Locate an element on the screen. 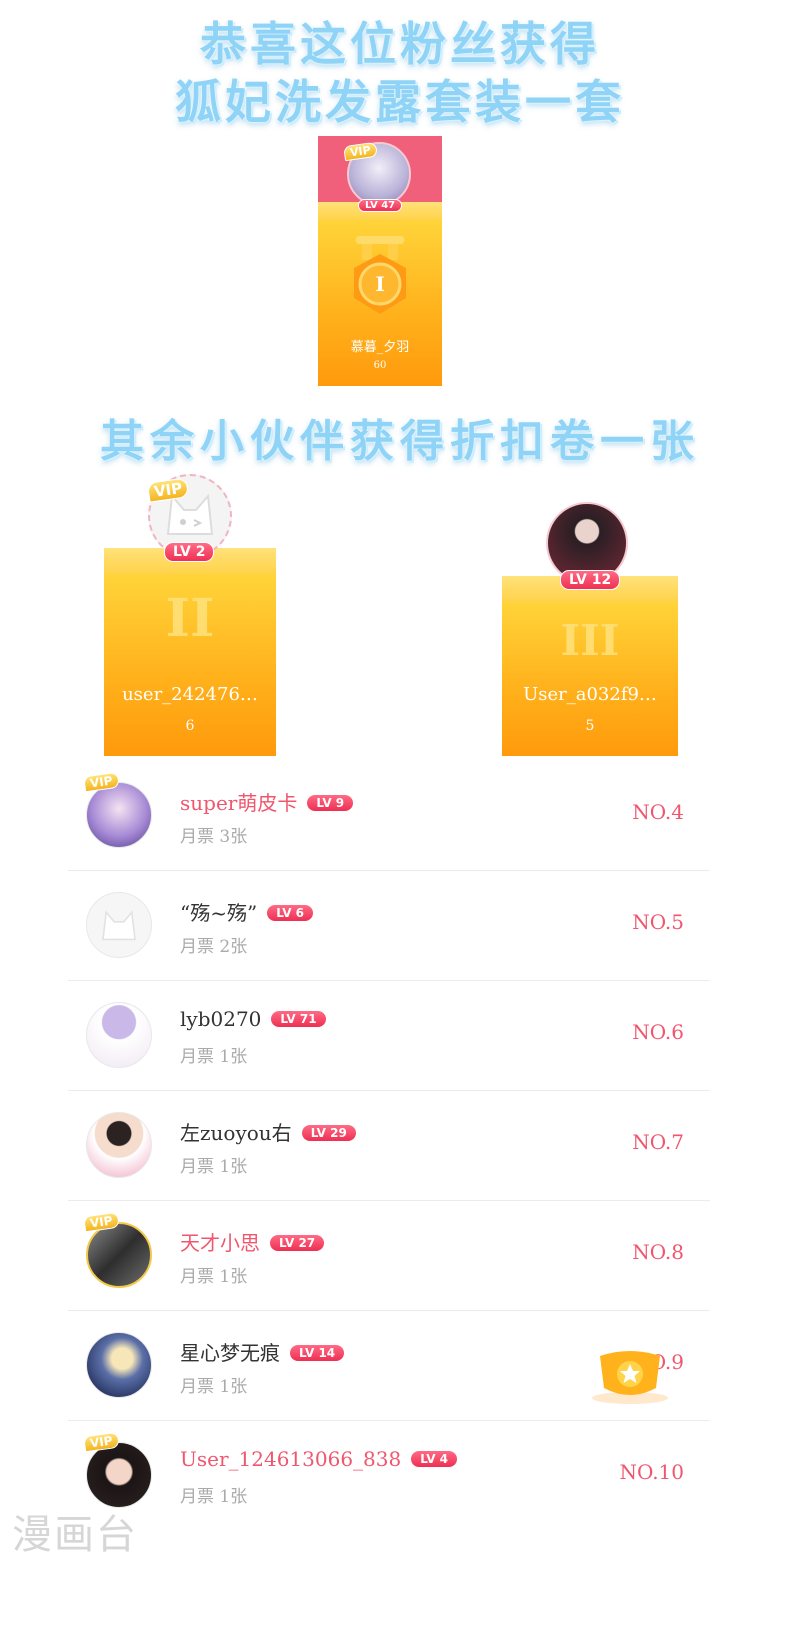  row-votes: 月票 3张 is located at coordinates (214, 837).